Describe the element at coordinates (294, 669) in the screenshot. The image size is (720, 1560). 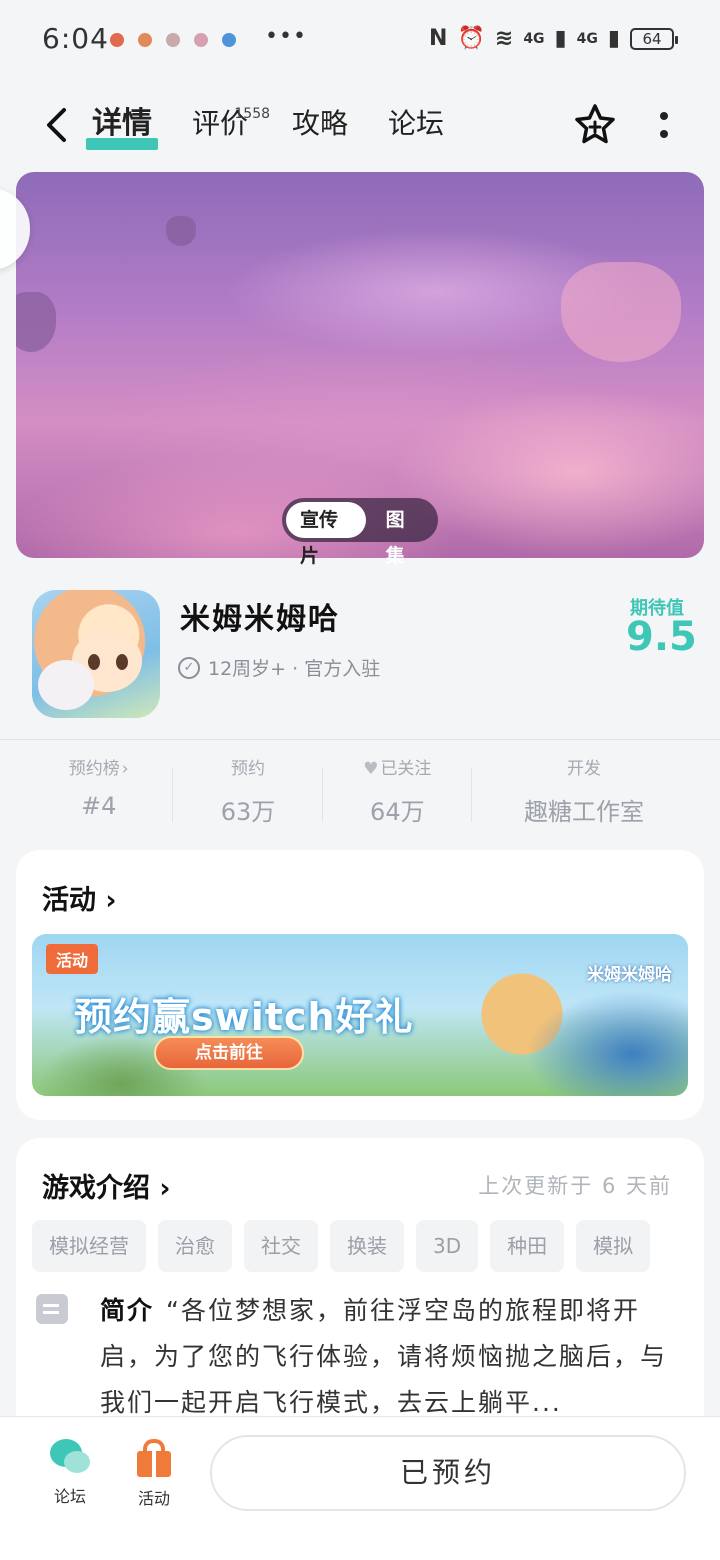
I see `age-rating-text: 12周岁+ · 官方入驻` at that location.